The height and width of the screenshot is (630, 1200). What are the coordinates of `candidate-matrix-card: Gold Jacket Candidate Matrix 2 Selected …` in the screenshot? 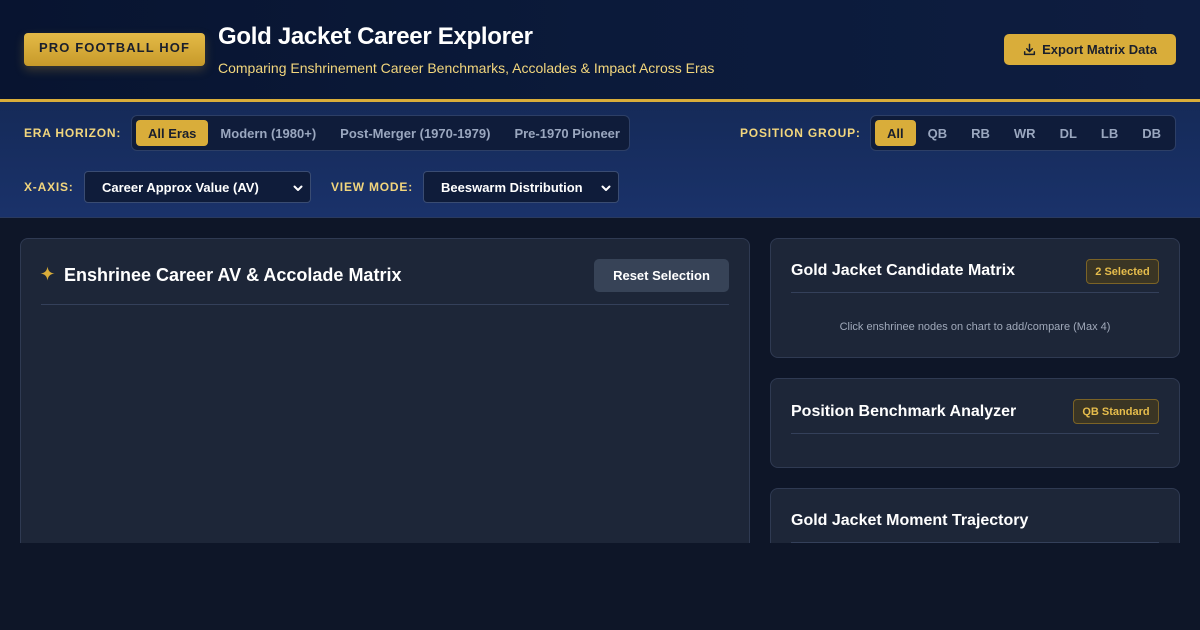 It's located at (975, 298).